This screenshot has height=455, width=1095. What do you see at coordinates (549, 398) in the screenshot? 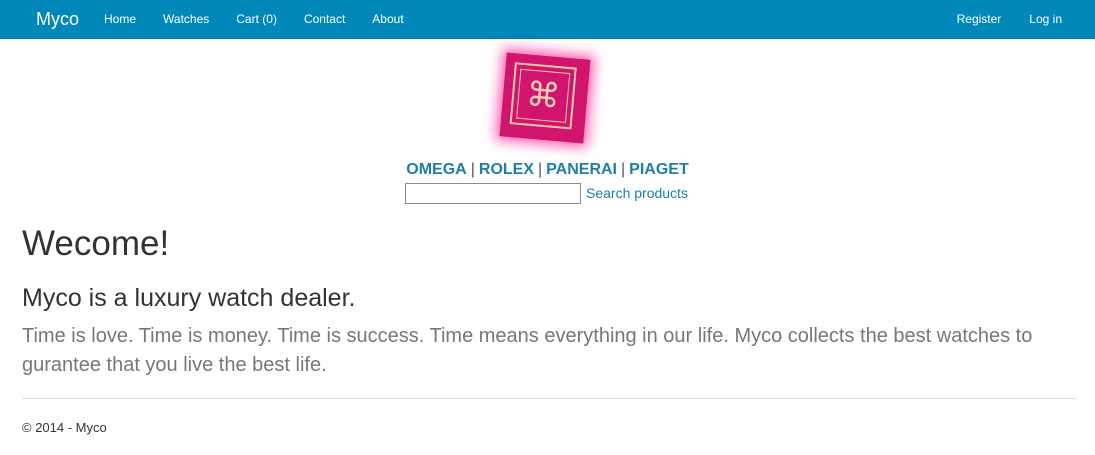
I see `footer-divider` at bounding box center [549, 398].